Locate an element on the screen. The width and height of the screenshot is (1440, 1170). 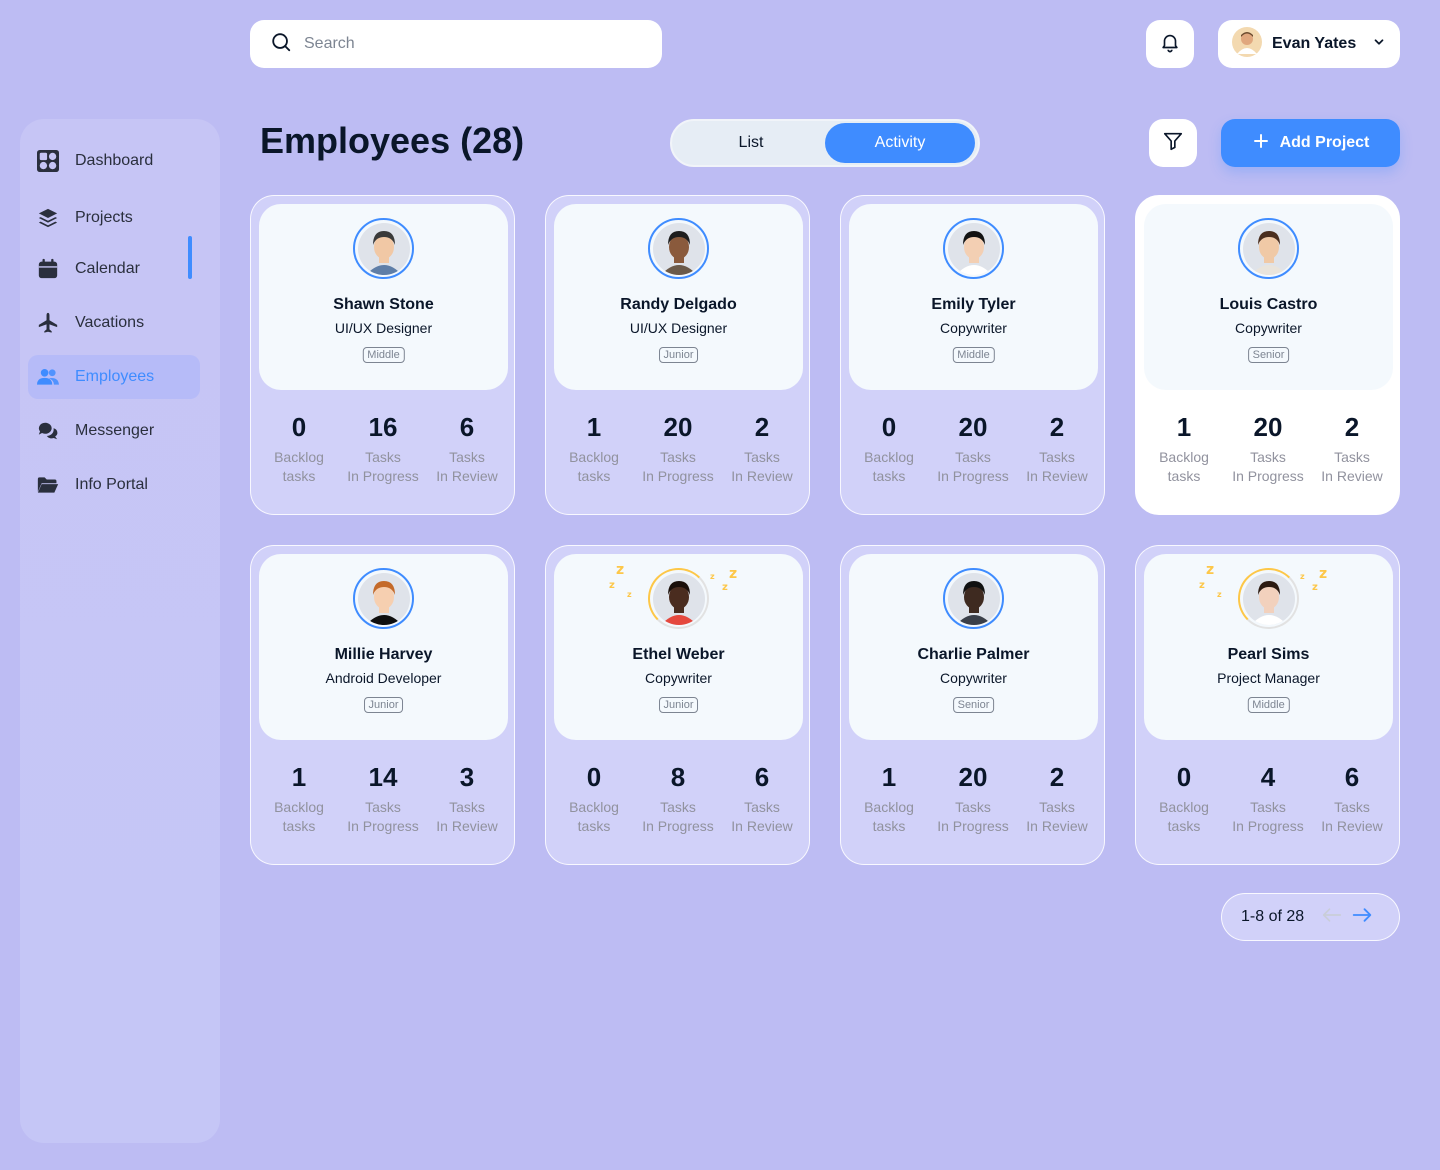
user-menu: Evan Yates is located at coordinates (1309, 44).